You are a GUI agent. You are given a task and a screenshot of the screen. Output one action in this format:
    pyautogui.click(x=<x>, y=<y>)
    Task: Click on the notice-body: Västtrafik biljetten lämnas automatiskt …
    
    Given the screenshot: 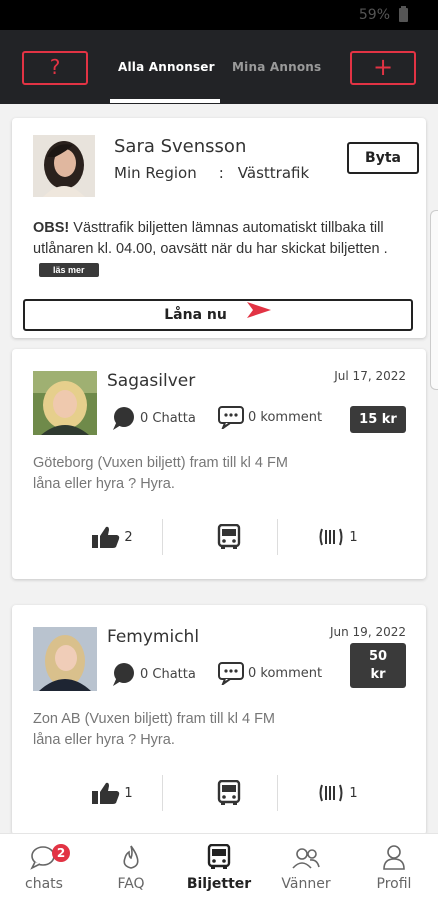 What is the action you would take?
    pyautogui.click(x=210, y=238)
    